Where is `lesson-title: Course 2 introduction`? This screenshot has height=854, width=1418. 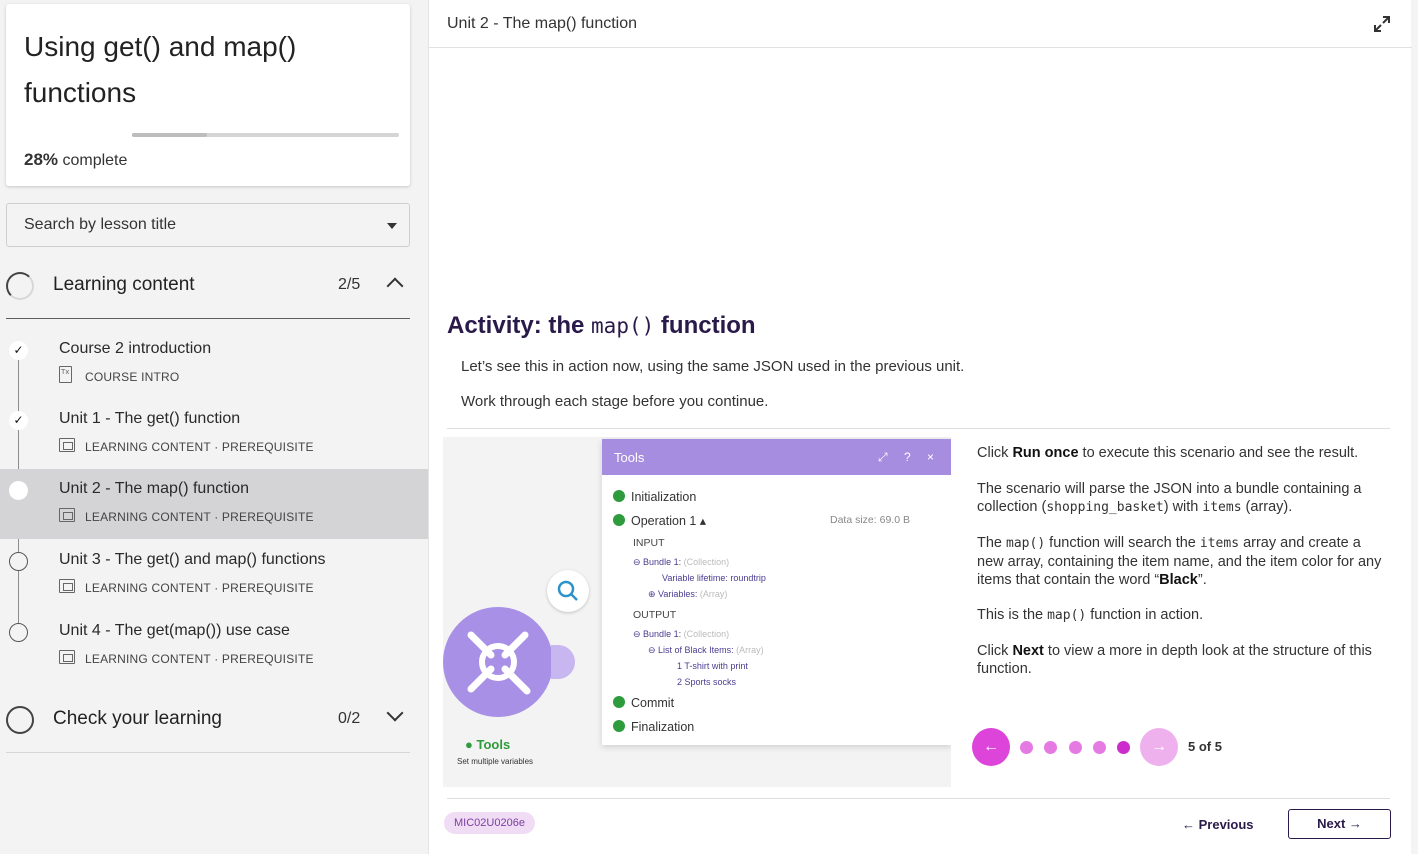 lesson-title: Course 2 introduction is located at coordinates (135, 348).